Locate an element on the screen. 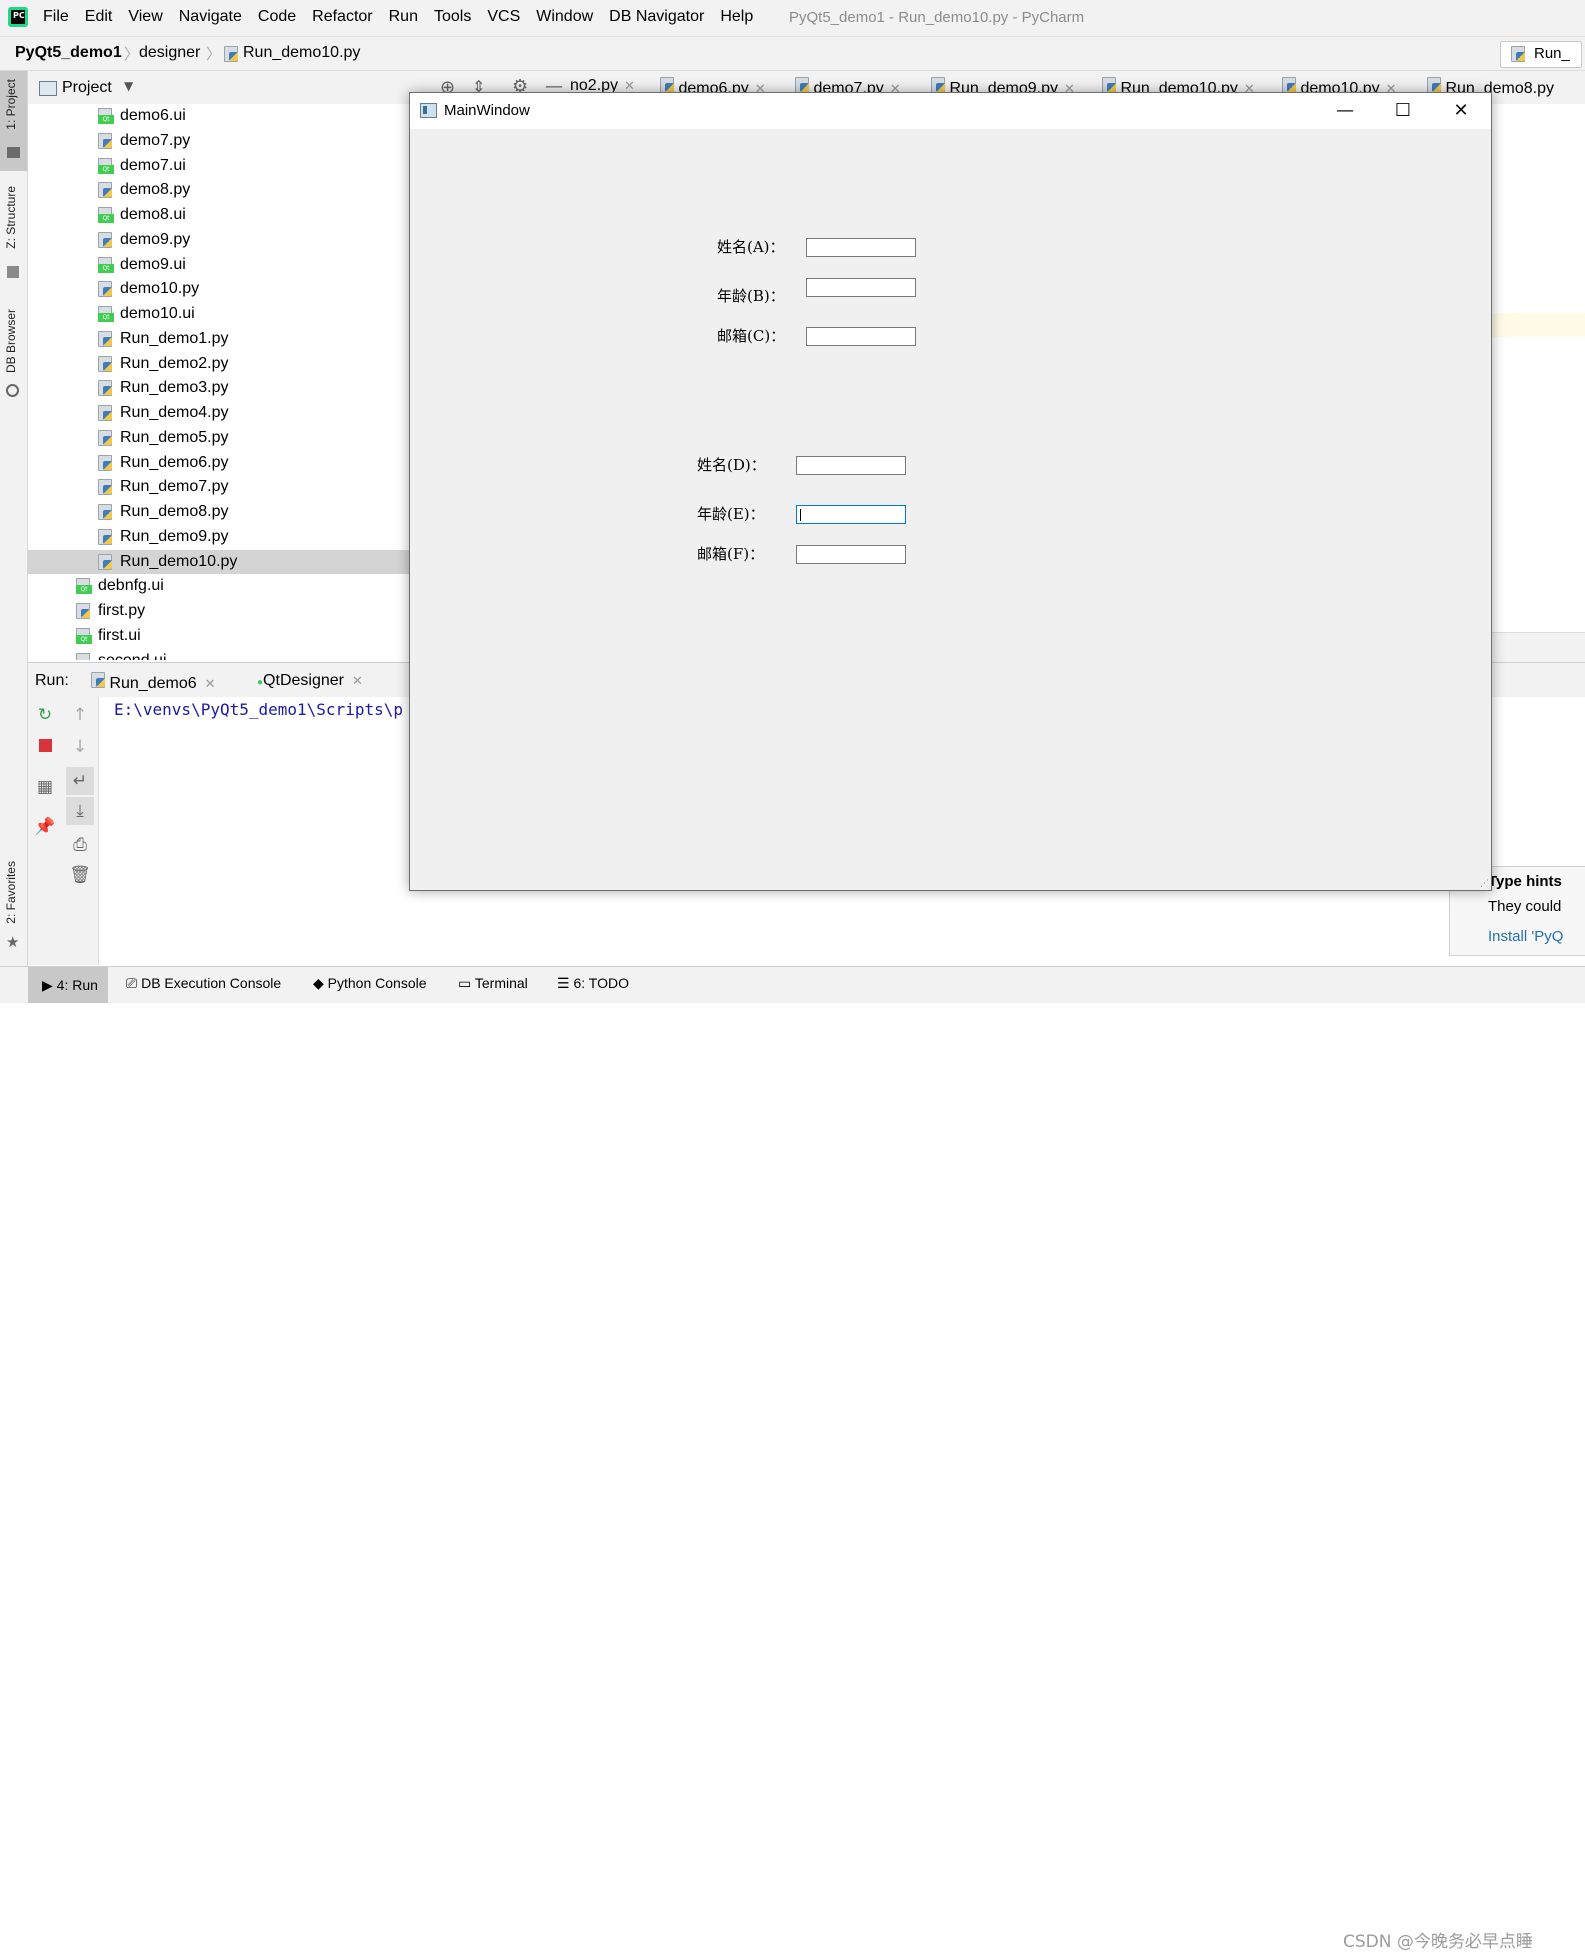  tree-item: Run_demo6.py is located at coordinates (219, 463).